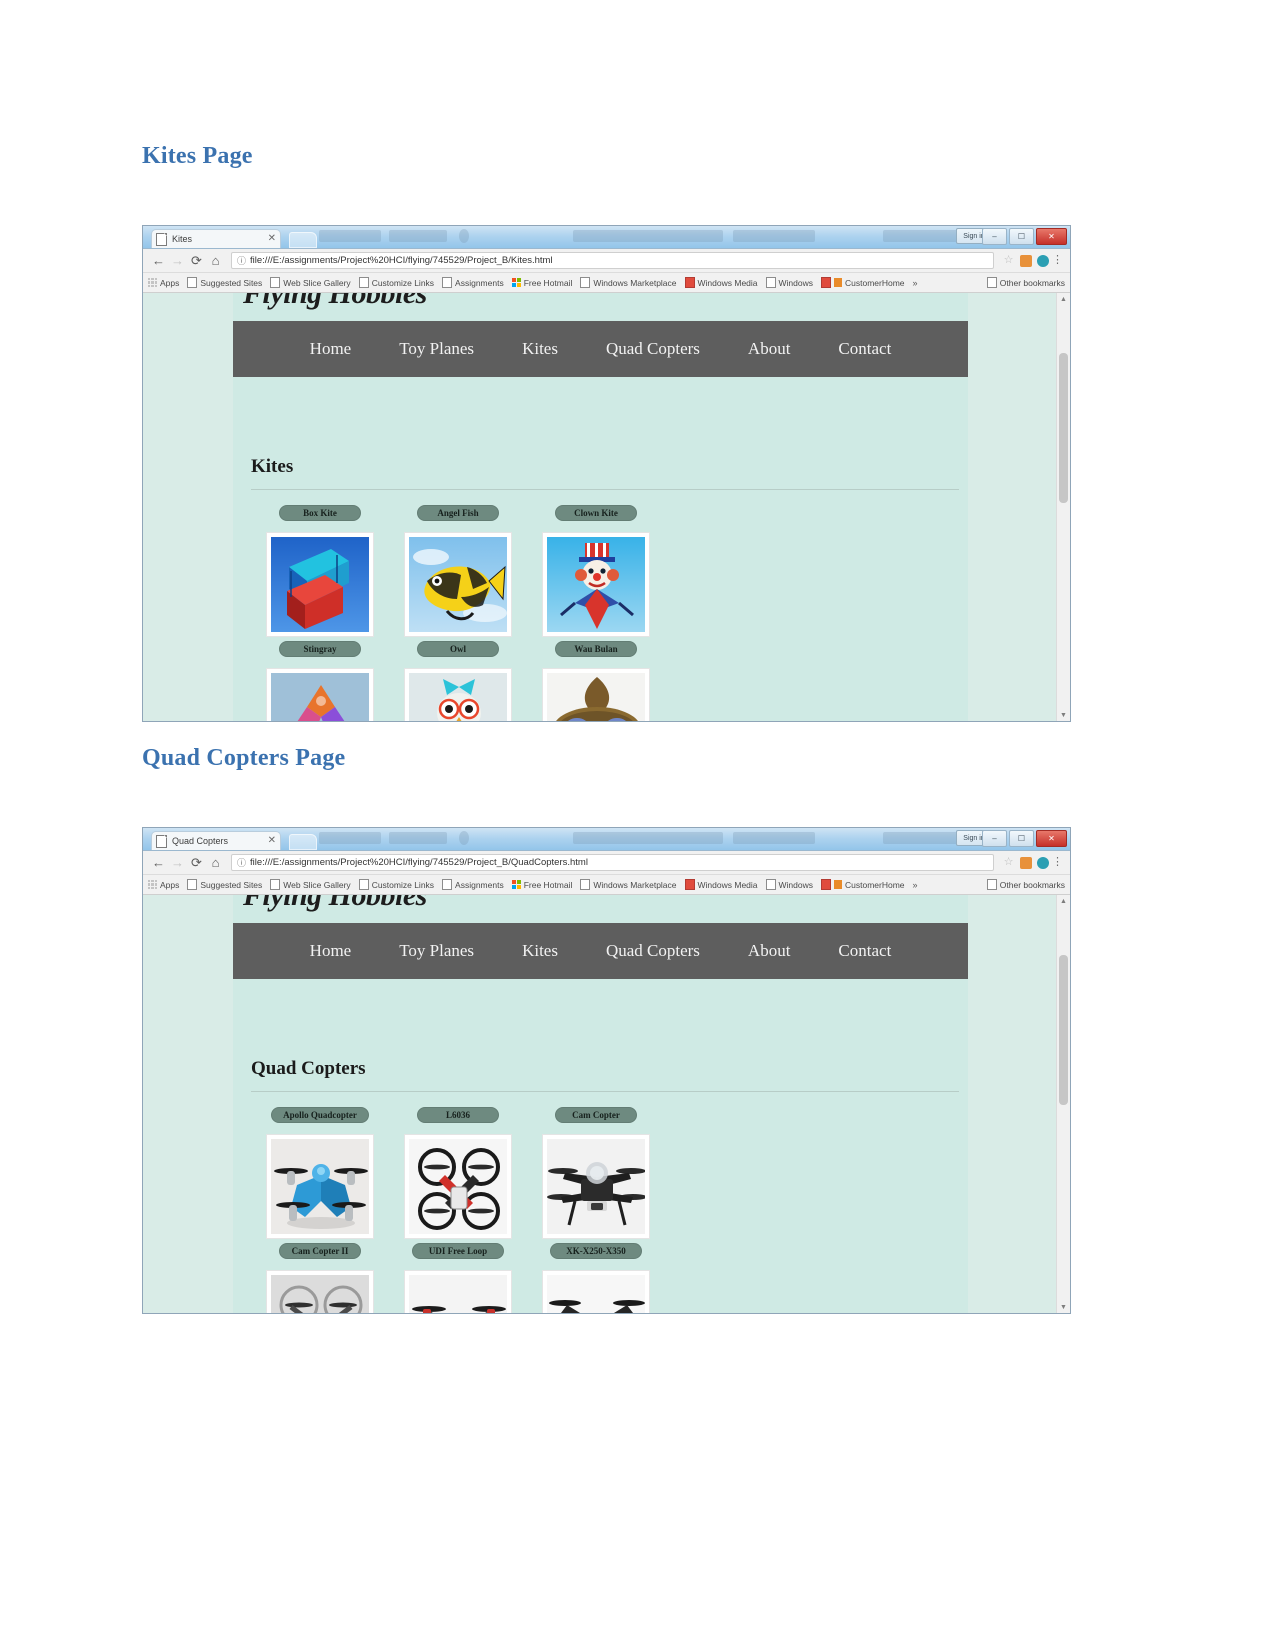  I want to click on grid-item-cam-copter-ii: Cam Copter II, so click(320, 1278).